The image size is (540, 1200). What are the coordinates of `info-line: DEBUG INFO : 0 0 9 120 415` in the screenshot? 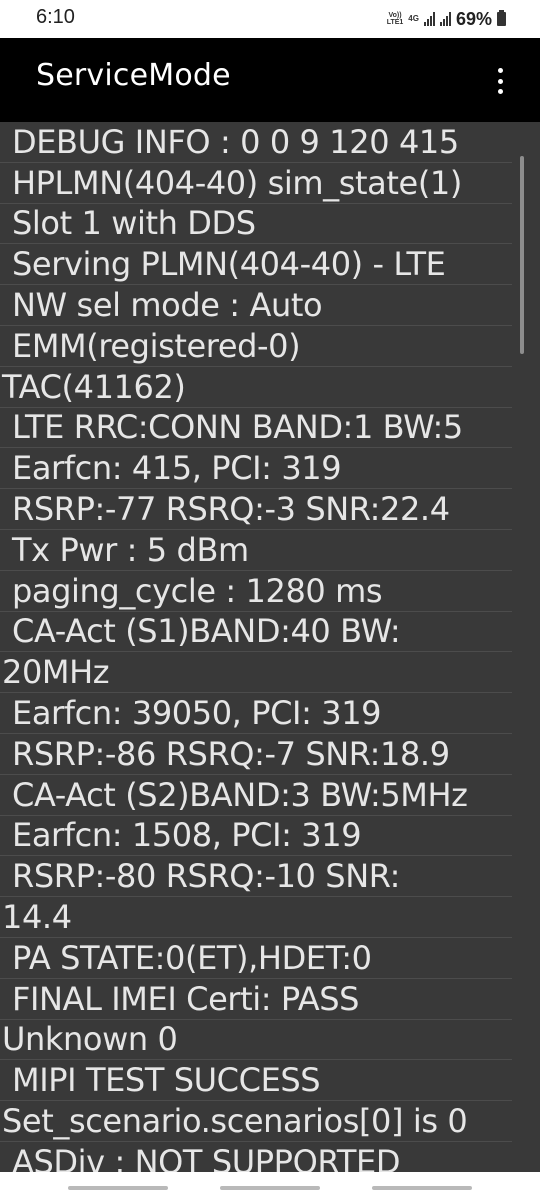 It's located at (235, 141).